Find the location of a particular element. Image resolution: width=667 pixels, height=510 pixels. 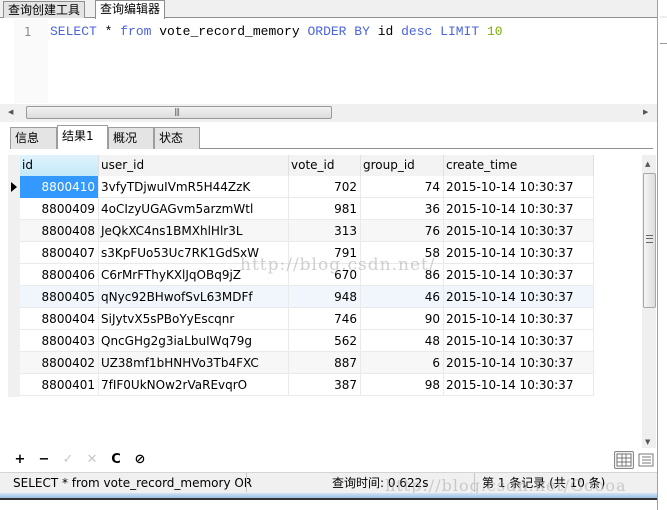

cell-user-id: JeQkXC4ns1BMXhlHlr3L is located at coordinates (194, 231).